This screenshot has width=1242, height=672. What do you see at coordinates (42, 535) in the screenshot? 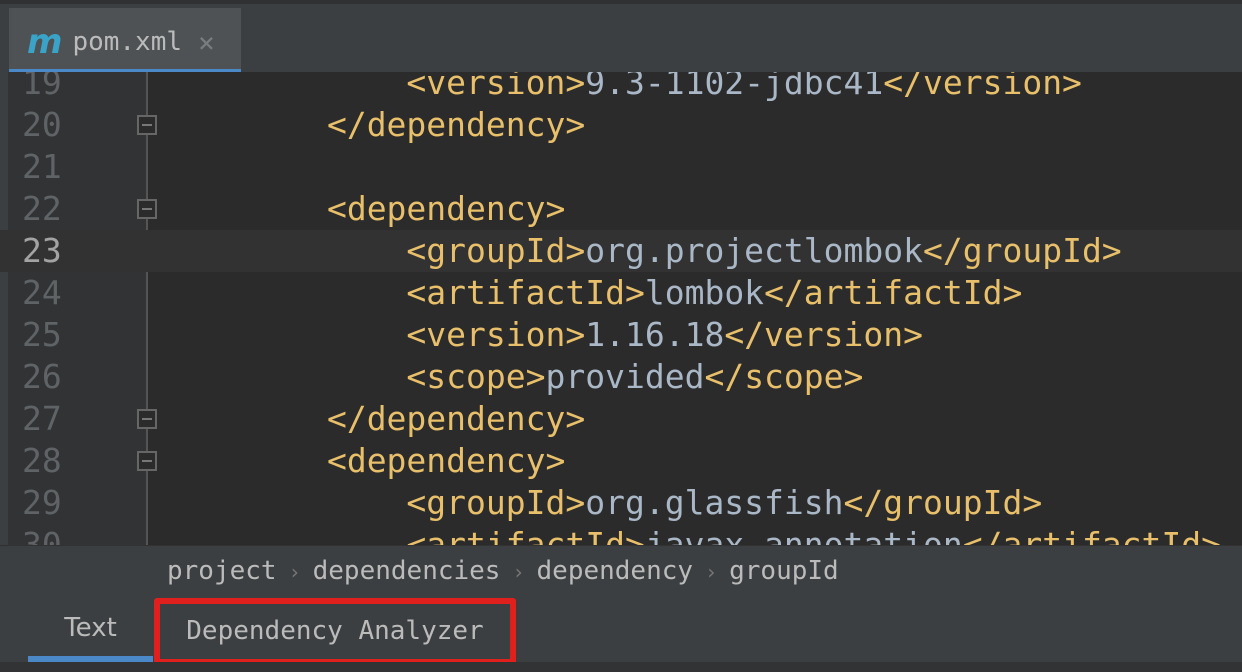
I see `line-number: 30` at bounding box center [42, 535].